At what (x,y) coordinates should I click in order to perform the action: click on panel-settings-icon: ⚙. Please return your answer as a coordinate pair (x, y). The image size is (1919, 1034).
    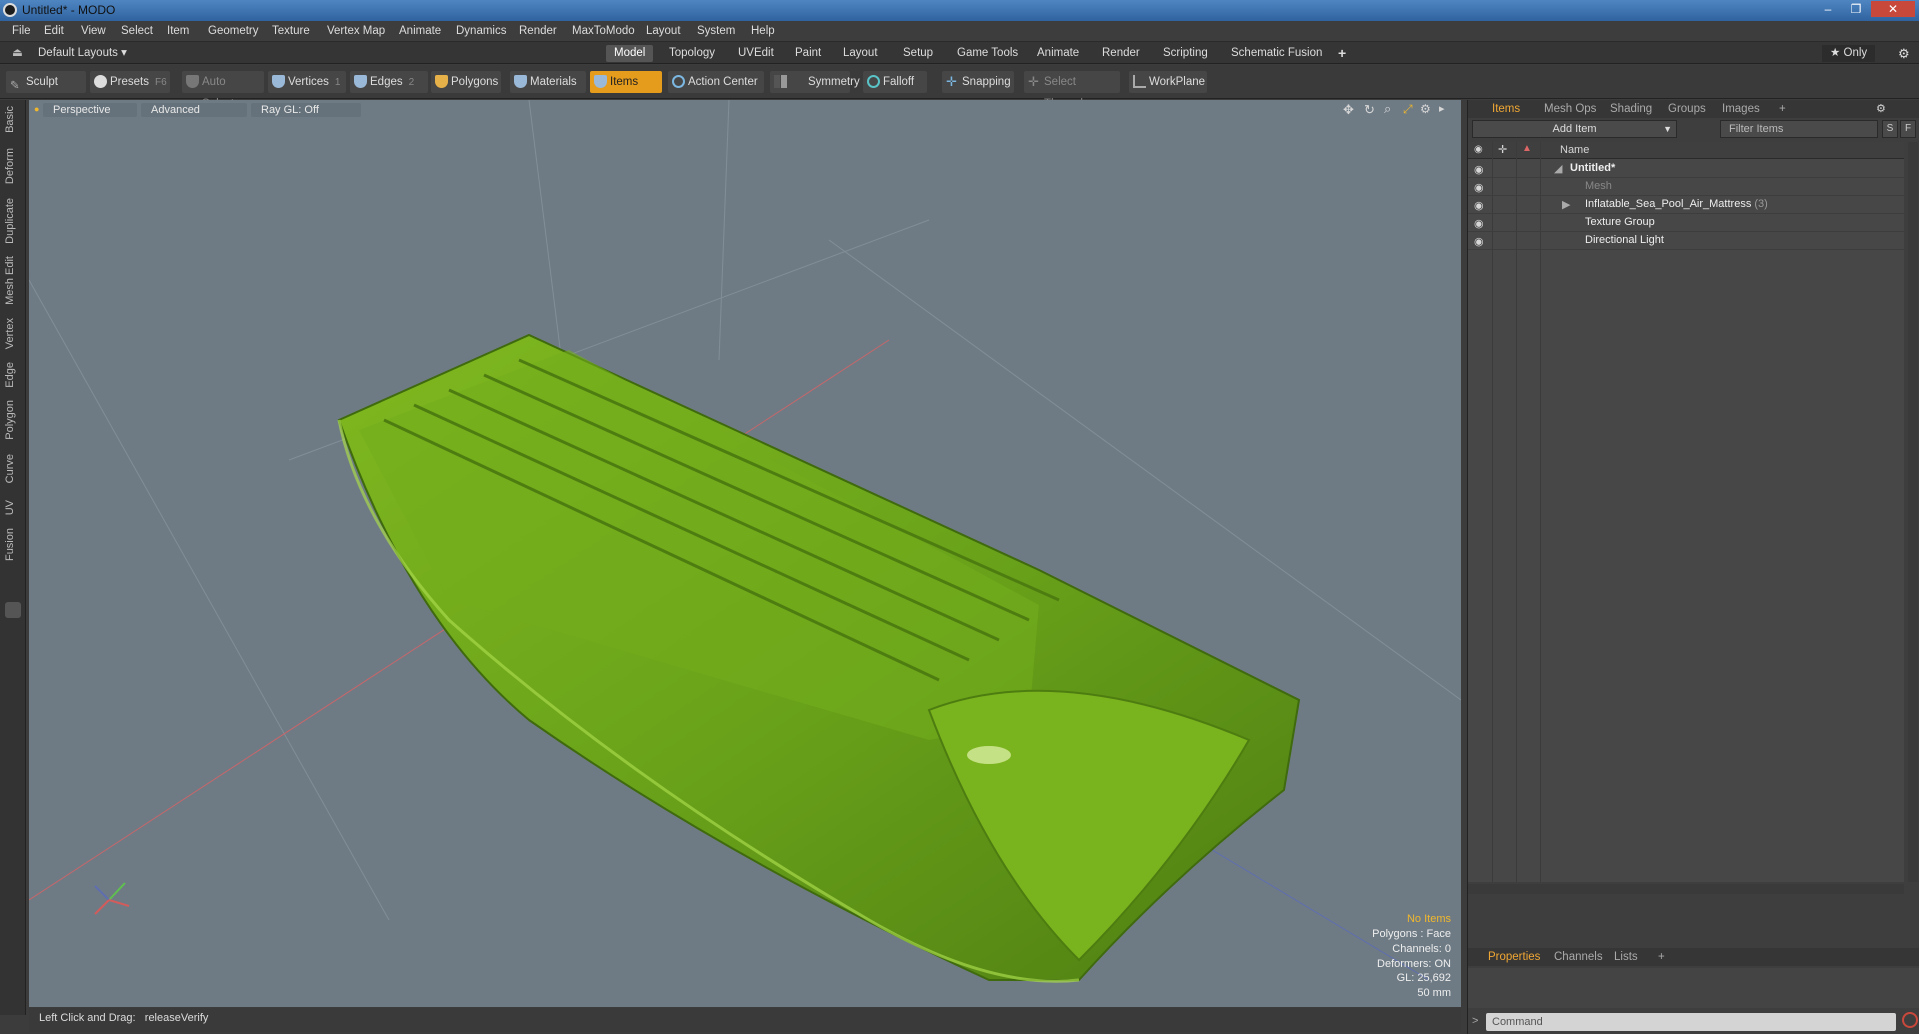
    Looking at the image, I should click on (1881, 108).